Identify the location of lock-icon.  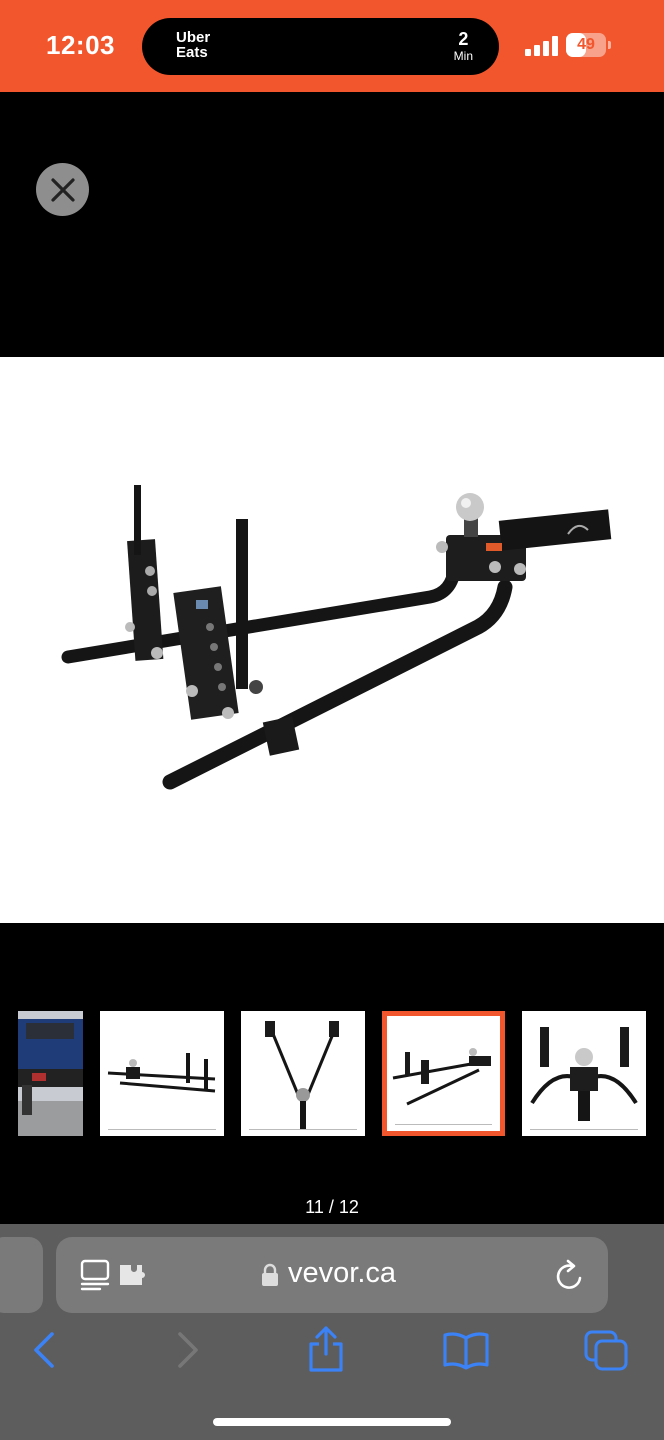
(270, 1274).